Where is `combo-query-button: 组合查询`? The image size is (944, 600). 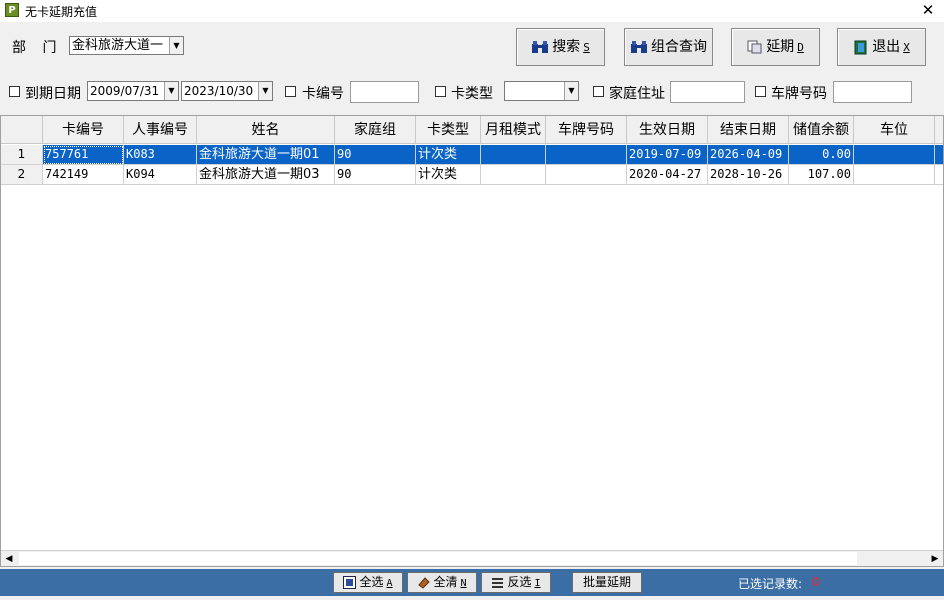
combo-query-button: 组合查询 is located at coordinates (668, 47).